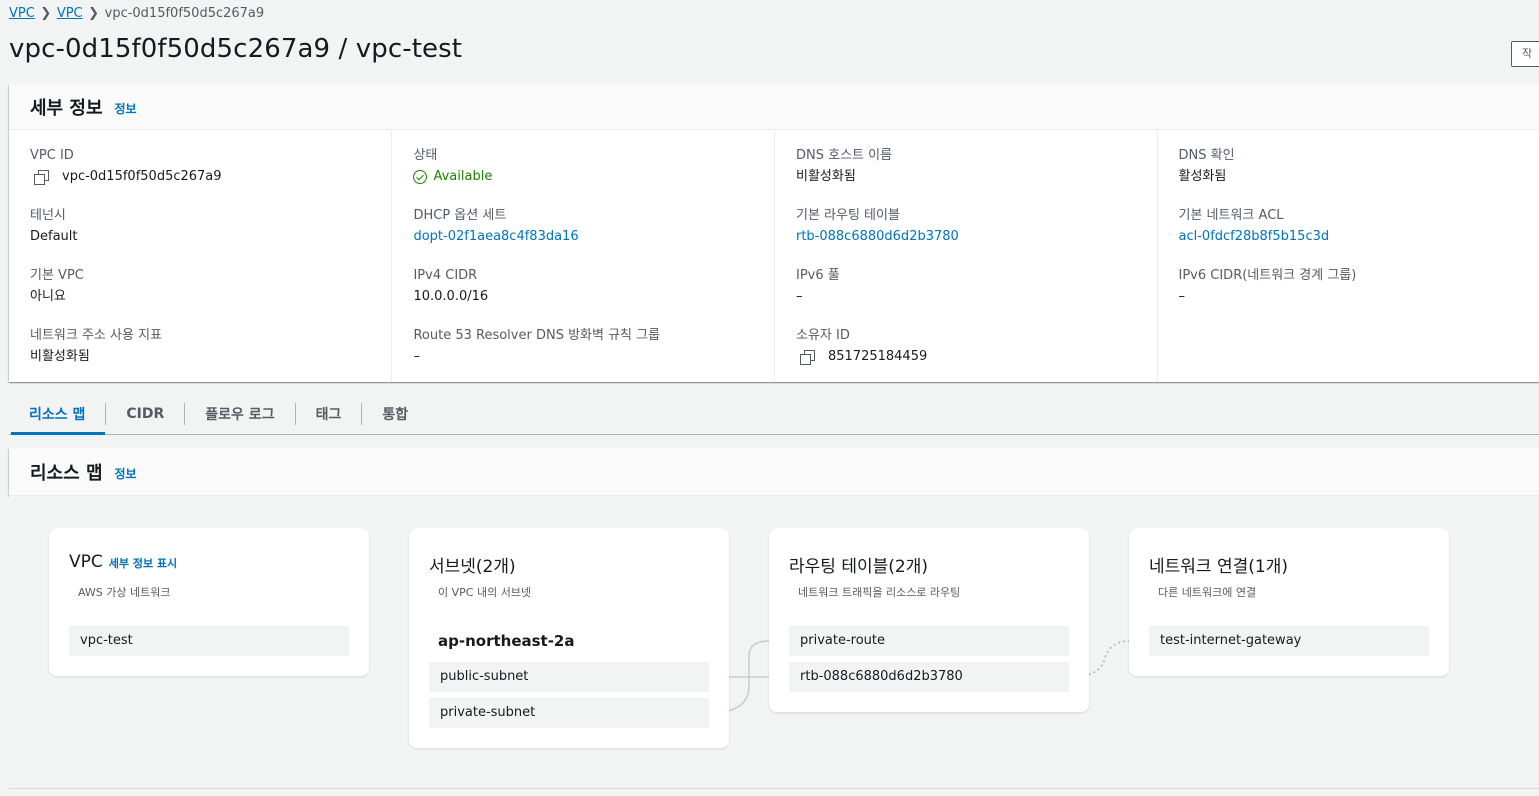 The width and height of the screenshot is (1539, 796). I want to click on field-dns-resolution: DNS 확인 활성화됨, so click(1359, 176).